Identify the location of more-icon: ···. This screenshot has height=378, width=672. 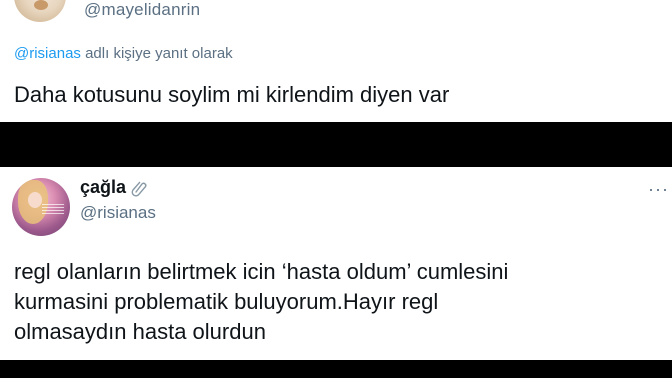
(658, 189).